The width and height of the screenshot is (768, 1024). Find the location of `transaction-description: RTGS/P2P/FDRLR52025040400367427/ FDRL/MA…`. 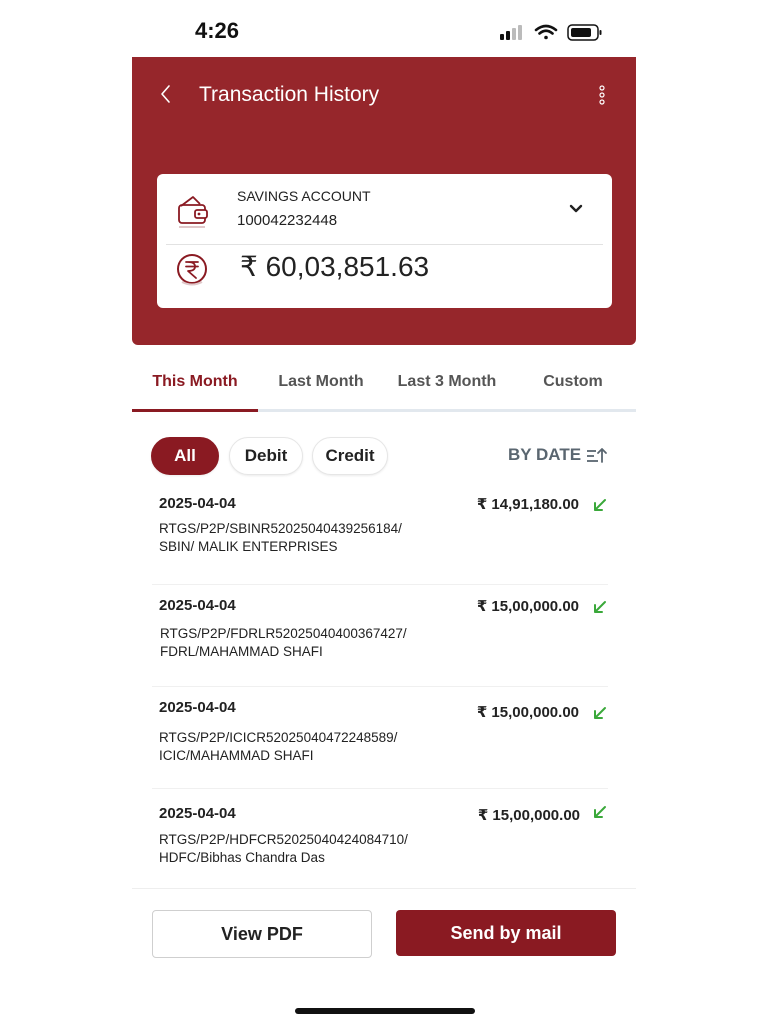

transaction-description: RTGS/P2P/FDRLR52025040400367427/ FDRL/MA… is located at coordinates (283, 643).